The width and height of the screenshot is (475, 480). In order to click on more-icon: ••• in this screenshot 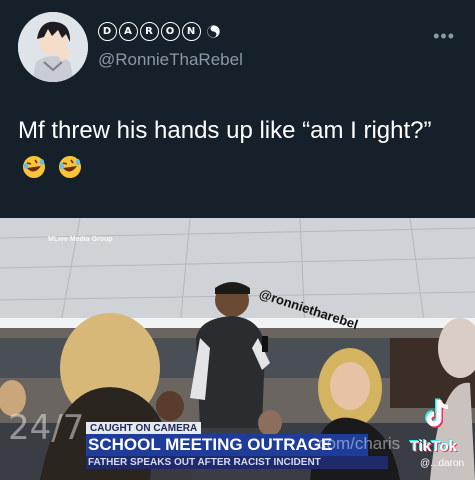, I will do `click(444, 36)`.